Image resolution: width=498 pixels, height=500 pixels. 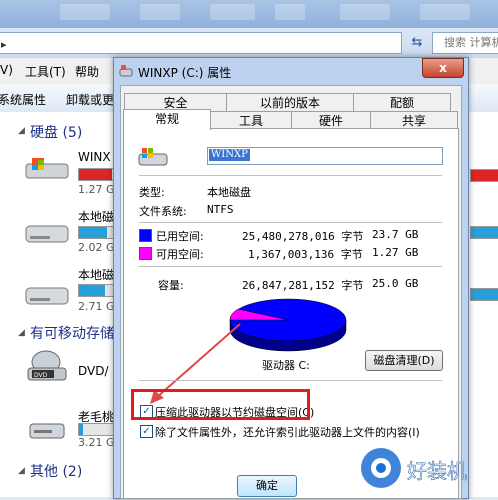 I want to click on index-label: 除了文件属性外，还允许索引此驱动器上文件的内容(I), so click(x=287, y=432).